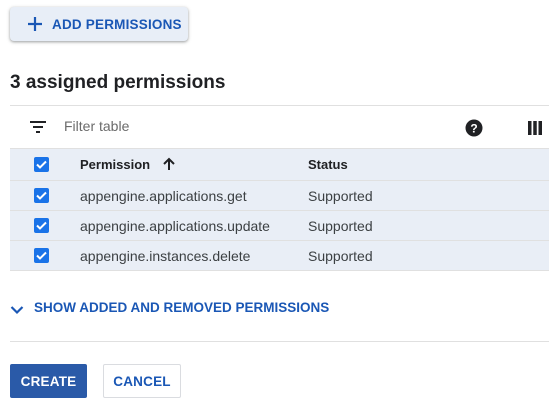 The image size is (549, 398). What do you see at coordinates (279, 341) in the screenshot?
I see `divider` at bounding box center [279, 341].